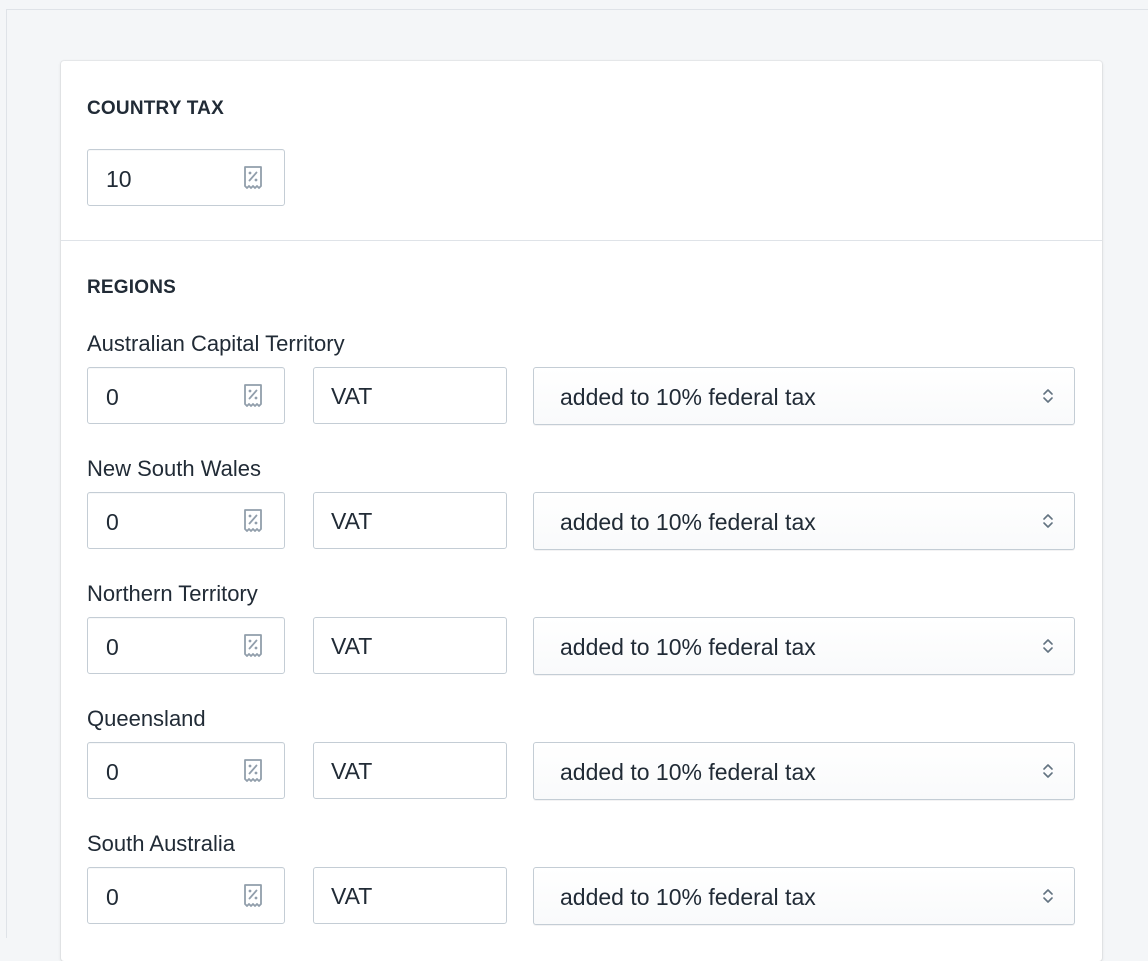 This screenshot has height=961, width=1148. What do you see at coordinates (119, 179) in the screenshot?
I see `country-tax-rate-value: 10` at bounding box center [119, 179].